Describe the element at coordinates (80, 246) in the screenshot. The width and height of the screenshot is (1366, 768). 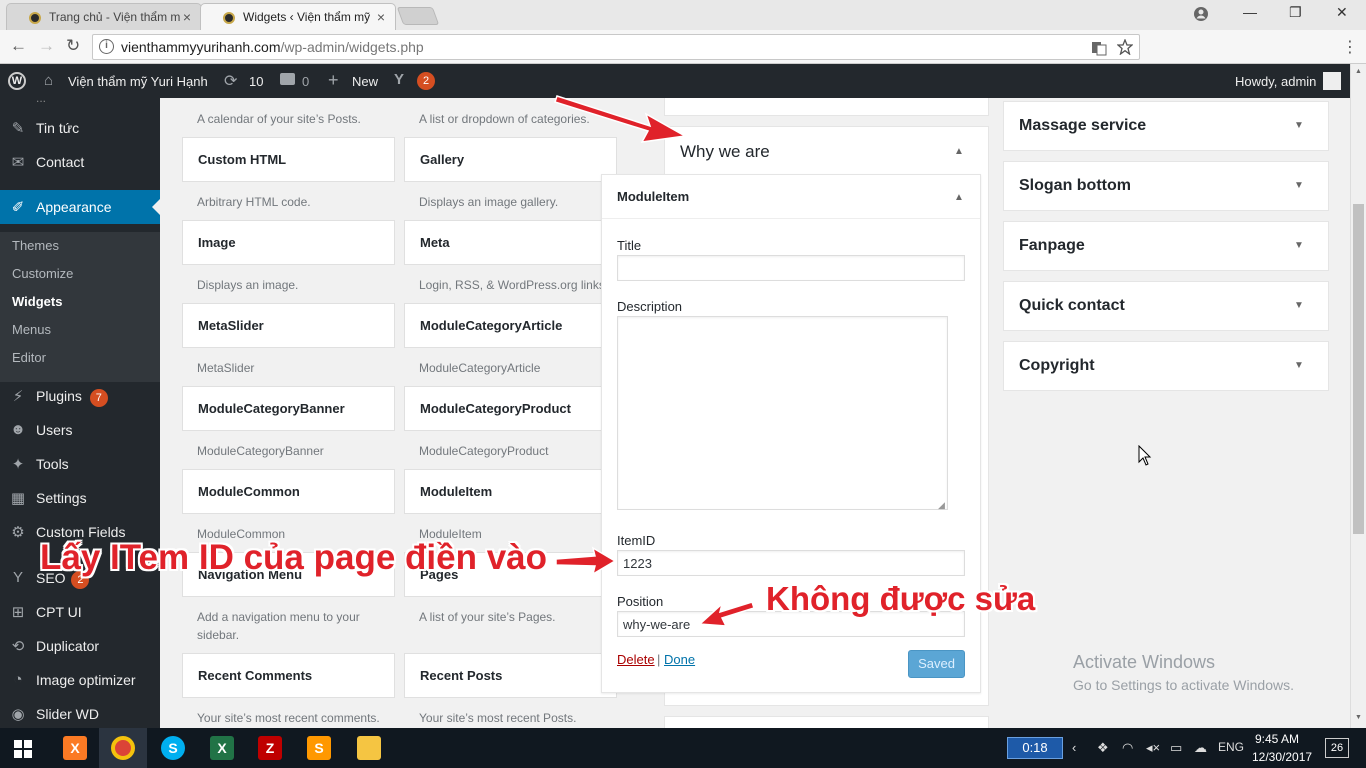
I see `submenu-themes: Themes` at that location.